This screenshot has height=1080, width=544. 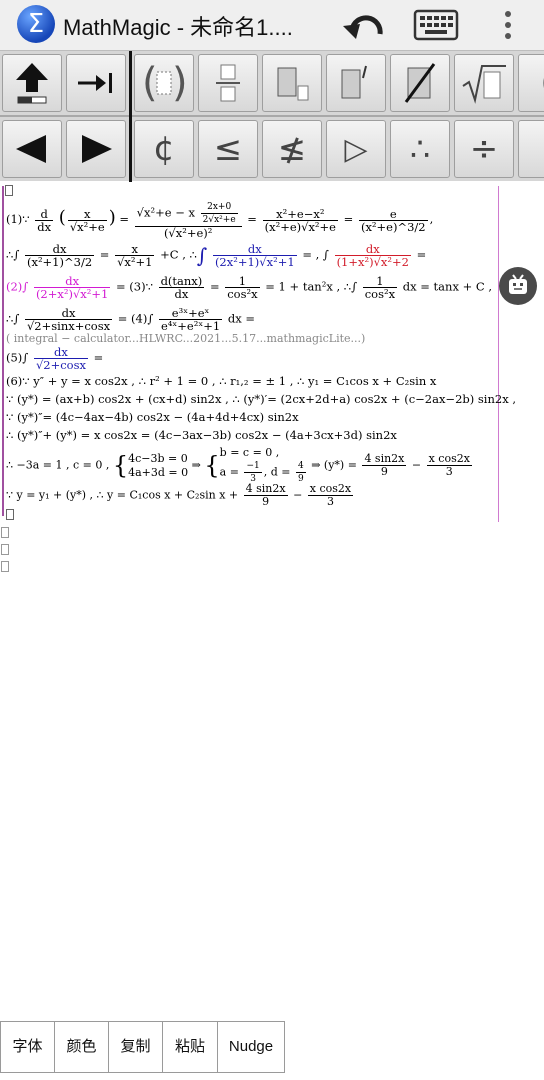 I want to click on not-less-equal-button: ≰, so click(x=292, y=149).